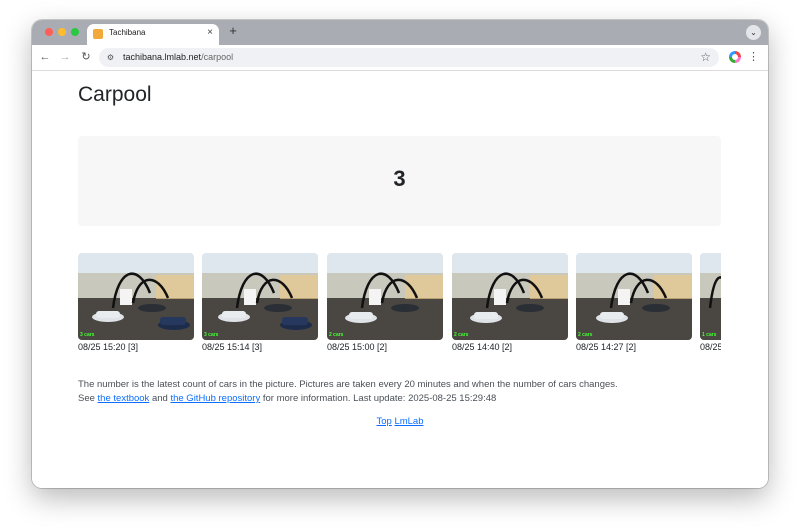  I want to click on textbook-link: the textbook, so click(124, 398).